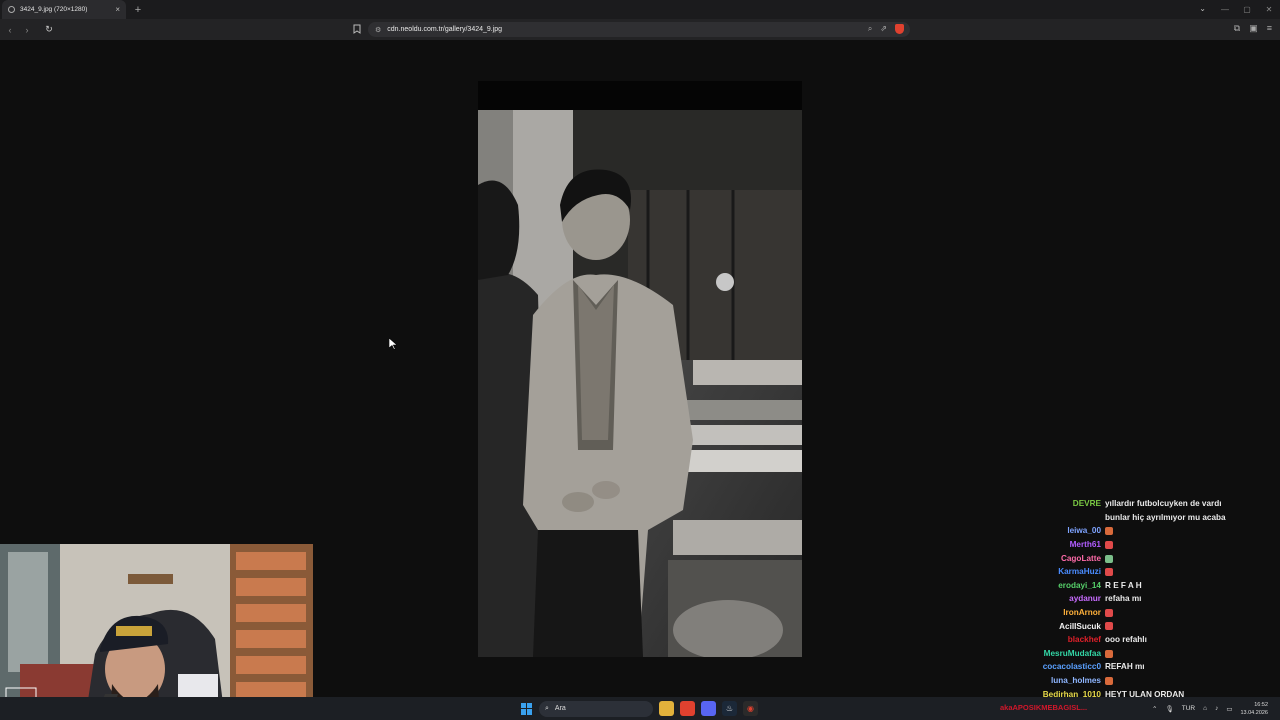 The image size is (1280, 720). Describe the element at coordinates (666, 708) in the screenshot. I see `file-explorer-icon` at that location.